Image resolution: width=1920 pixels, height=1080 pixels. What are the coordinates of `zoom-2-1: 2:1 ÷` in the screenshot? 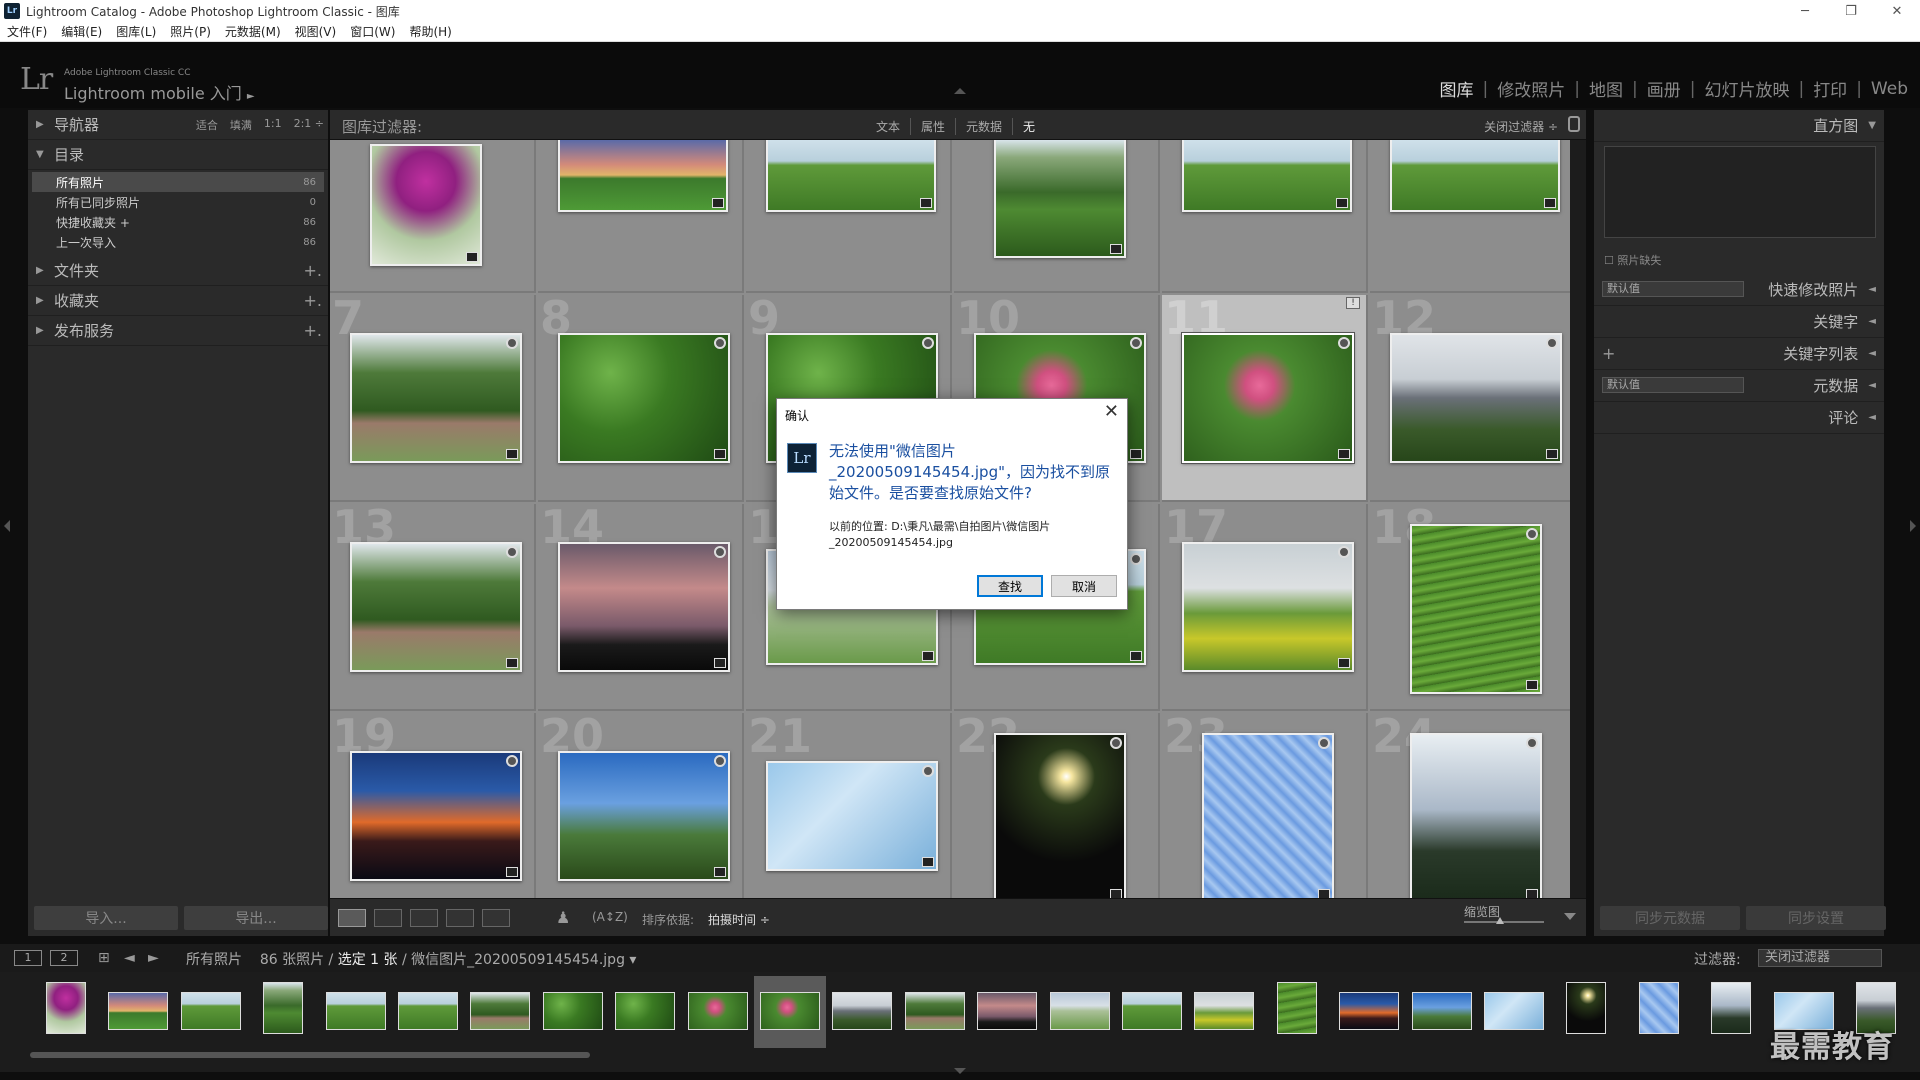 It's located at (309, 125).